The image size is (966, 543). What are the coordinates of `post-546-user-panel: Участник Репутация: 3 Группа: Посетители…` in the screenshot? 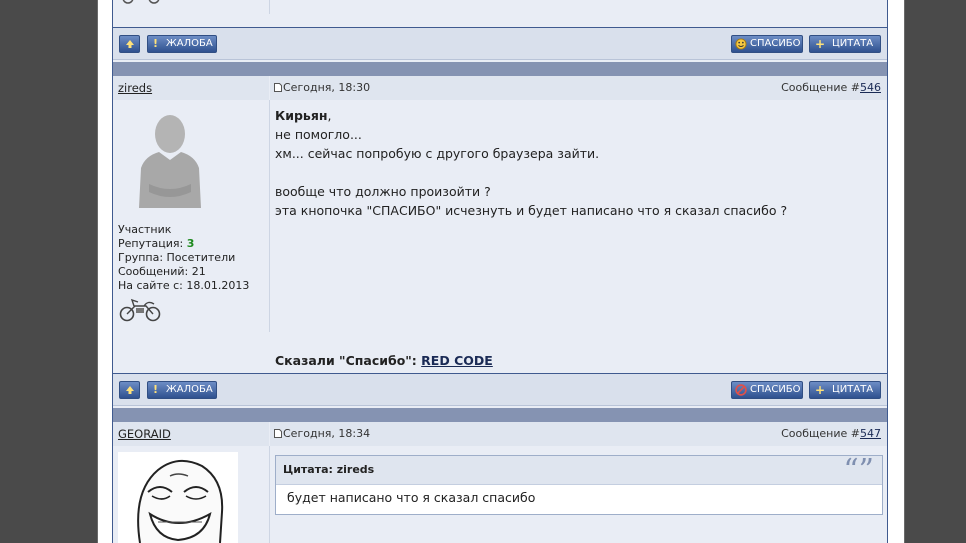 It's located at (191, 216).